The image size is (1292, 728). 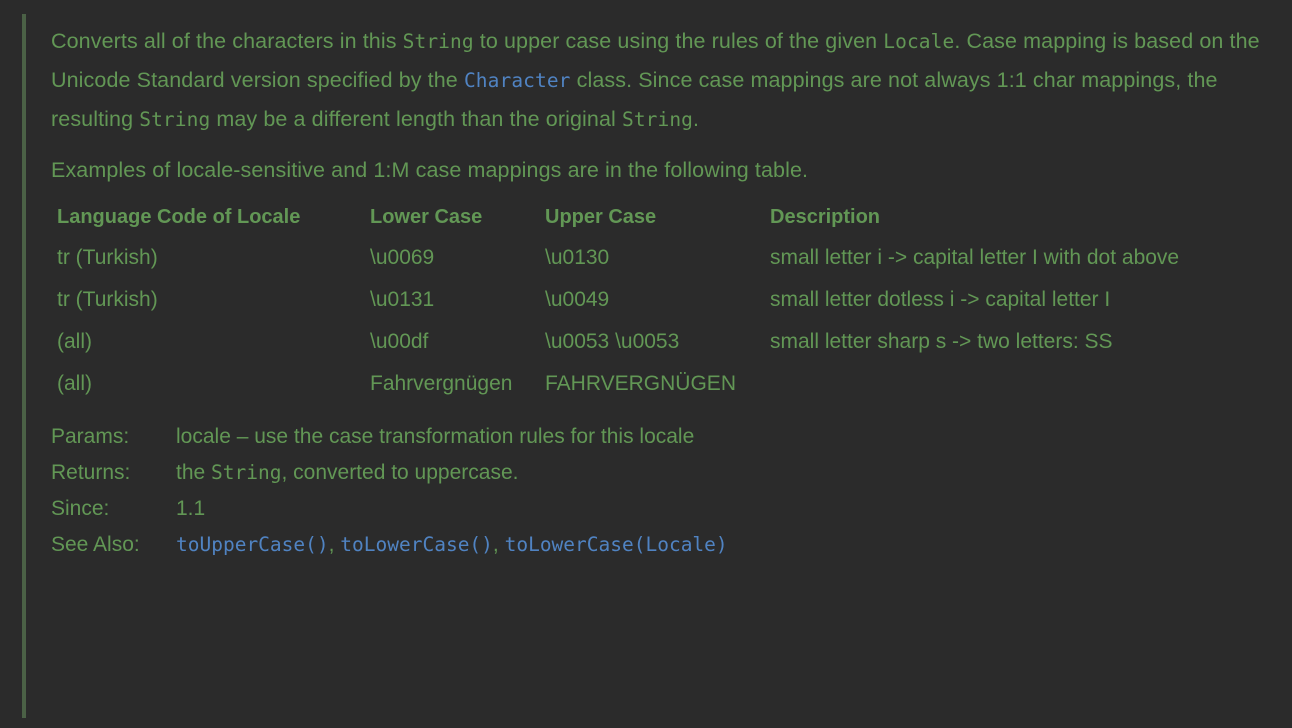 I want to click on tag-value-returns: the String, converted to uppercase., so click(x=728, y=473).